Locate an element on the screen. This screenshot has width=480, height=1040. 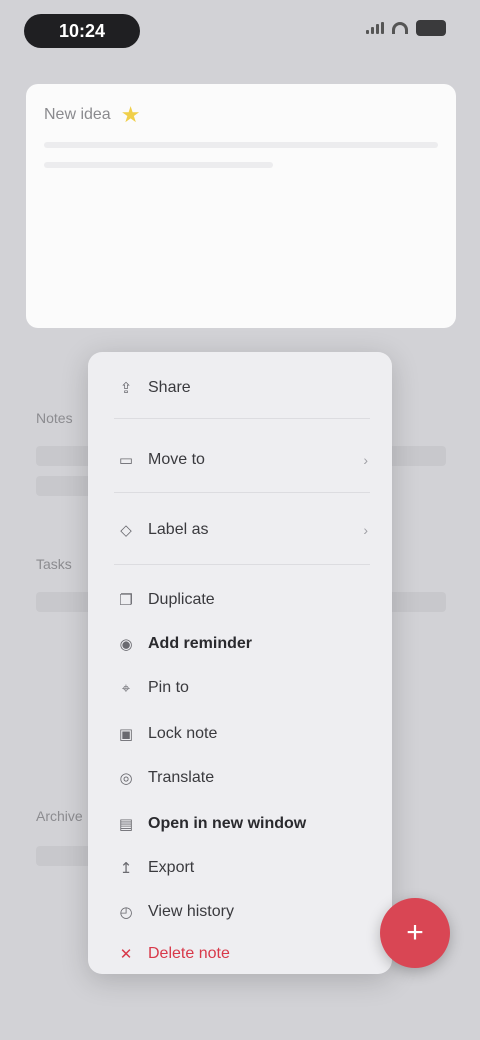
bg-section-label: Archive is located at coordinates (59, 816).